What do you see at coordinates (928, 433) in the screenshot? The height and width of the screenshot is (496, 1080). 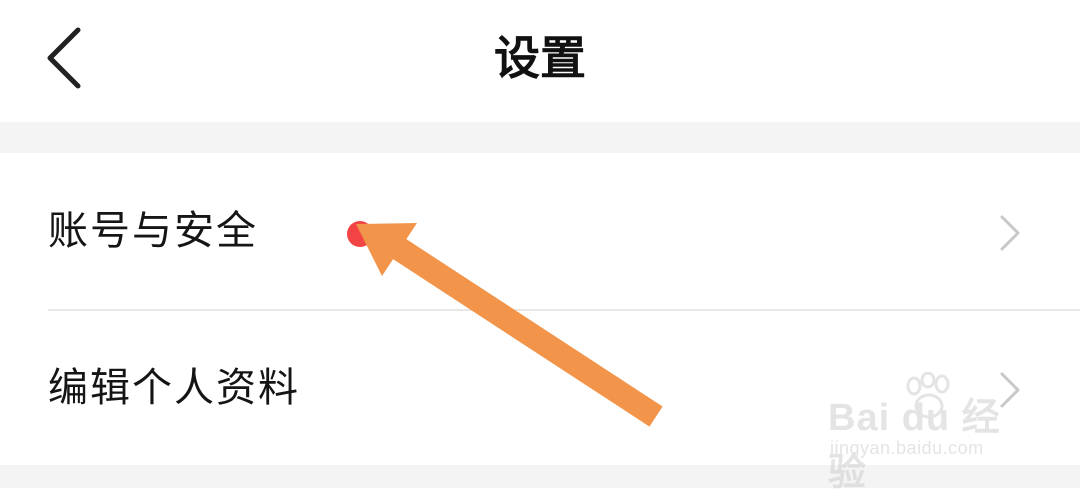 I see `baidu-watermark: Bai du 经验 jingyan.baidu.com` at bounding box center [928, 433].